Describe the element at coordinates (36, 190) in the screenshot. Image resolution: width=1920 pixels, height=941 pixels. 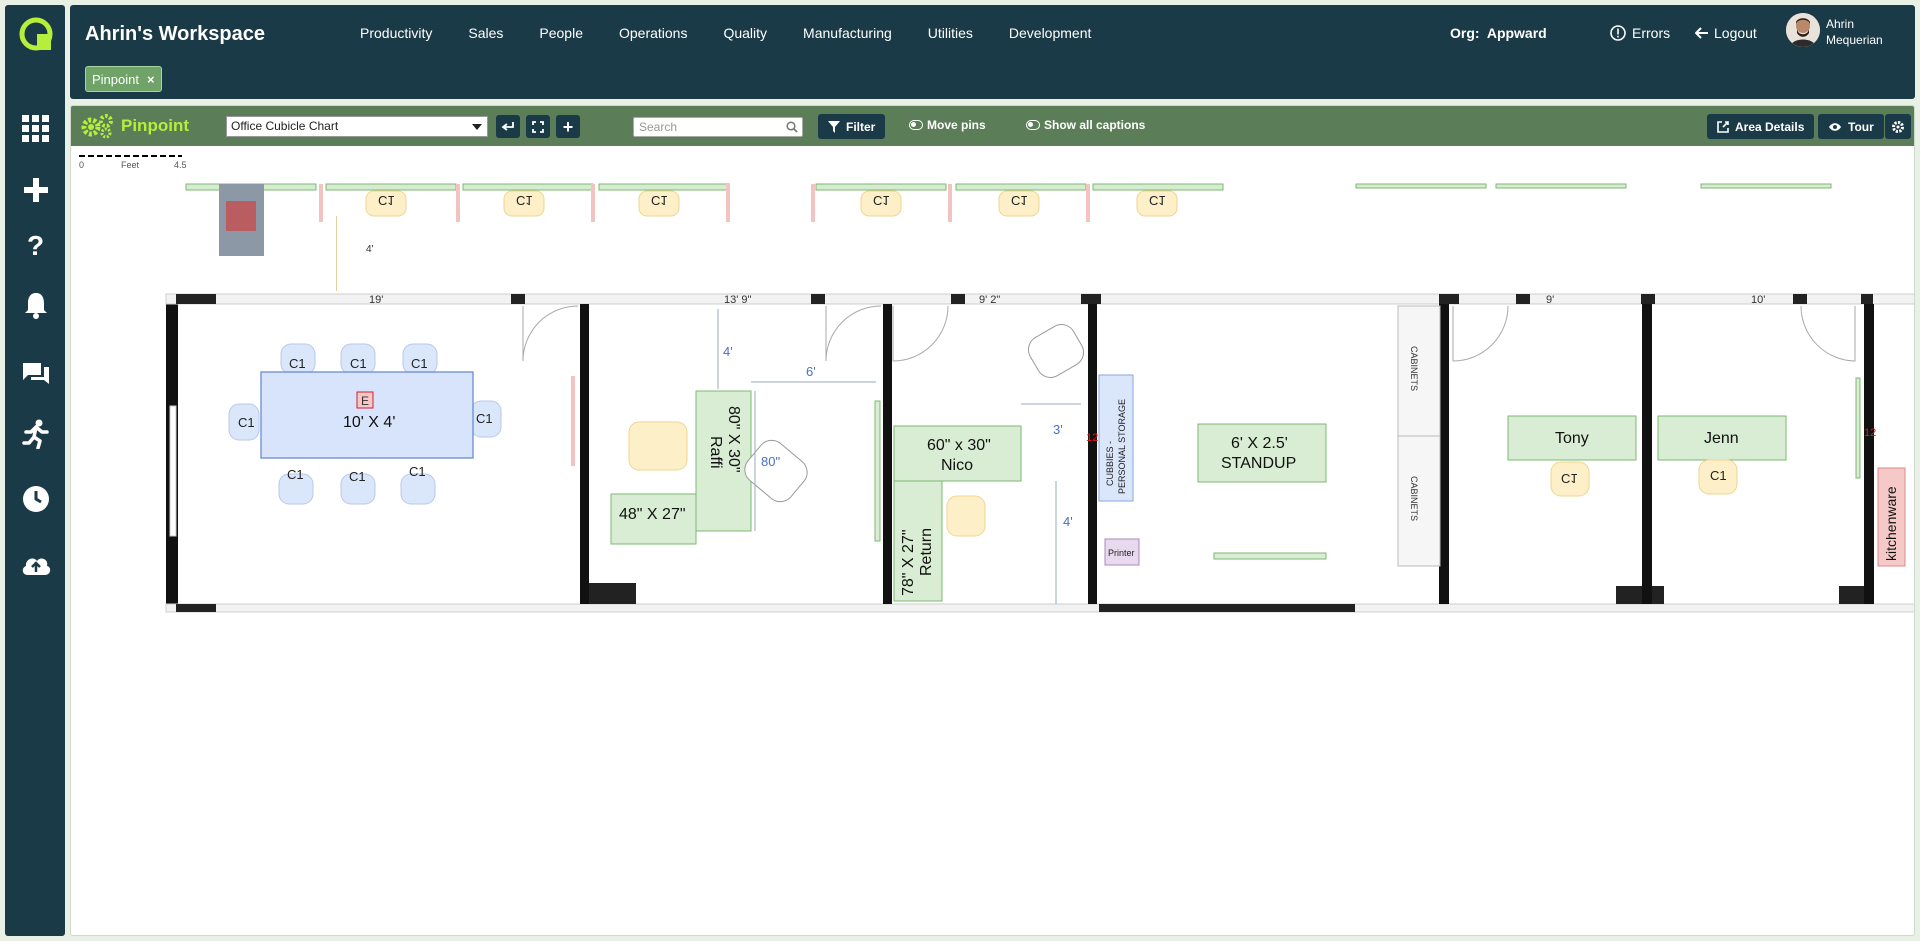
I see `add-icon` at that location.